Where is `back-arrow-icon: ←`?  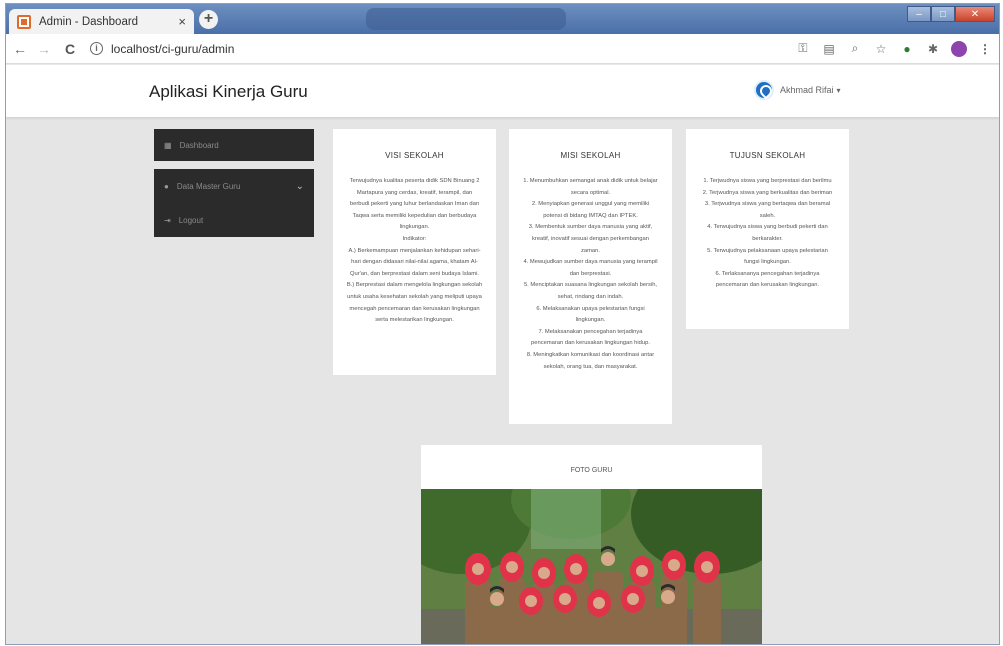
back-arrow-icon: ← is located at coordinates (20, 49).